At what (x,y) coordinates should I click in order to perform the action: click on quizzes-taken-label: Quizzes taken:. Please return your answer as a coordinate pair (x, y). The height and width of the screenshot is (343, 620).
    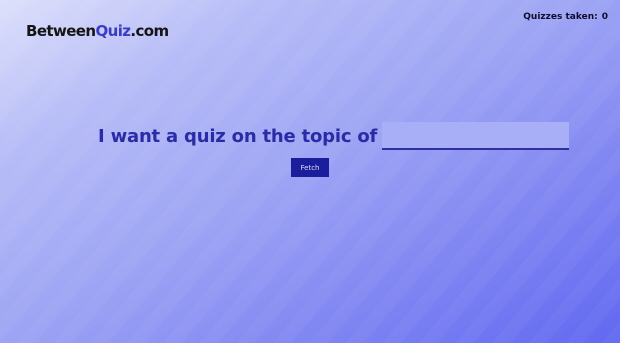
    Looking at the image, I should click on (560, 17).